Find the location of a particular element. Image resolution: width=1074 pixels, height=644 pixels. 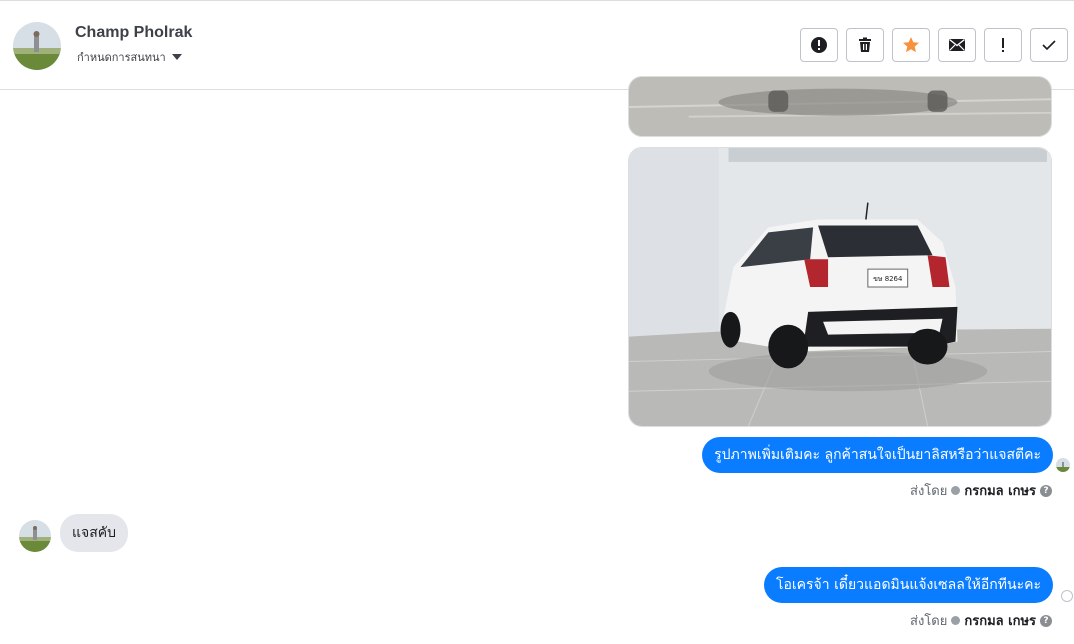

read-receipt-avatar is located at coordinates (1063, 465).